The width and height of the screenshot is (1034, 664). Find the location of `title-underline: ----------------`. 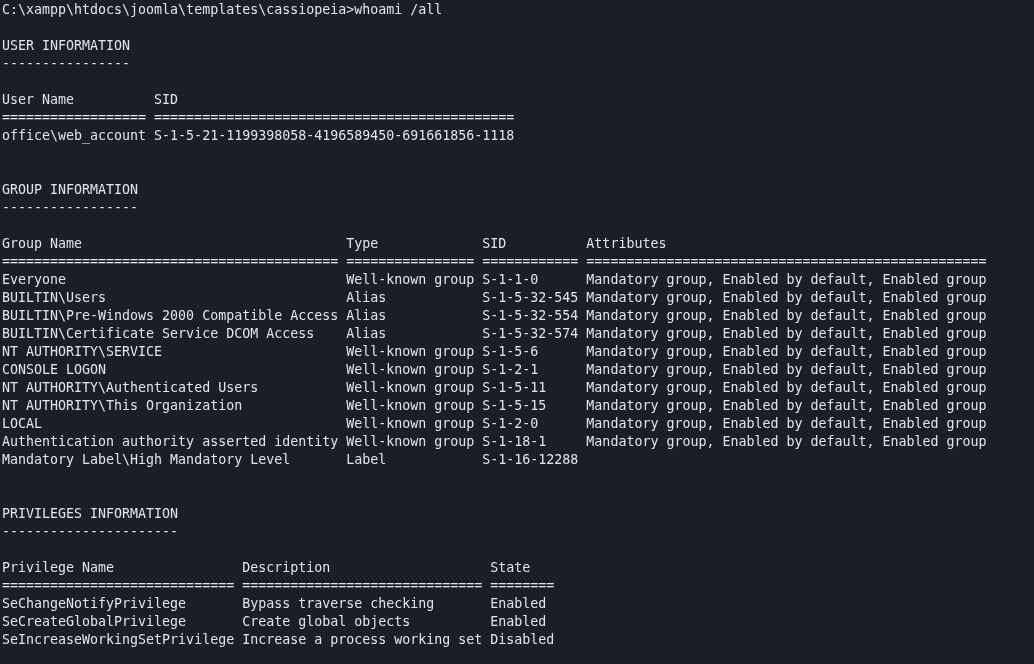

title-underline: ---------------- is located at coordinates (66, 64).